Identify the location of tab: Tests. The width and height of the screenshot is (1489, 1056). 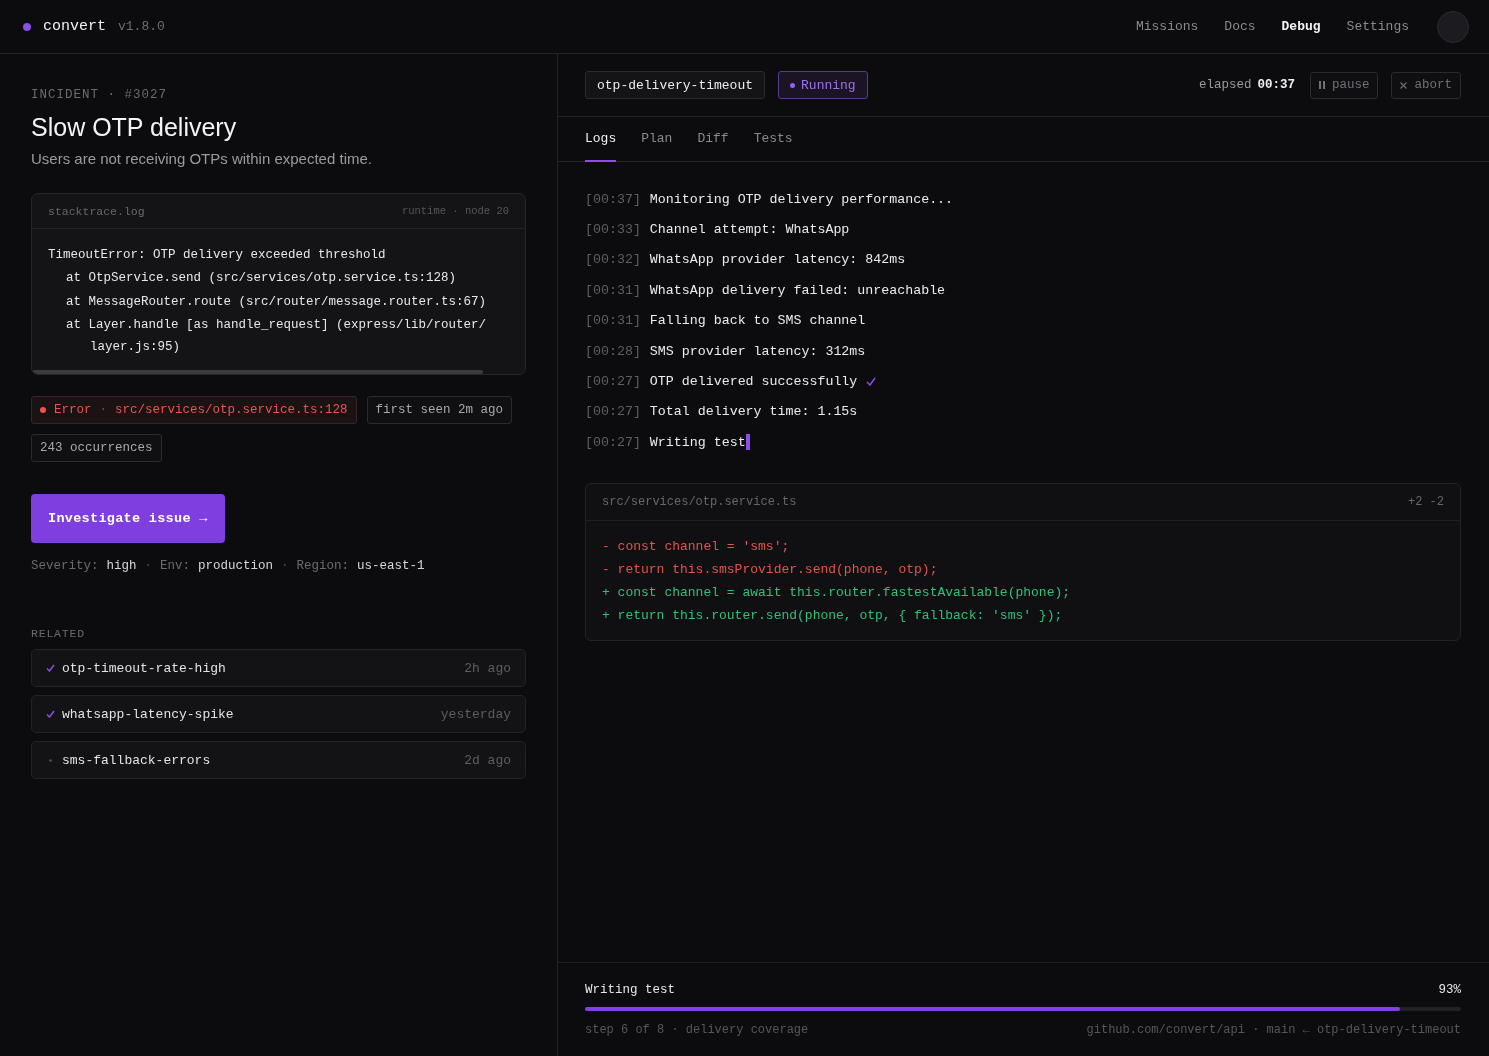
(773, 139).